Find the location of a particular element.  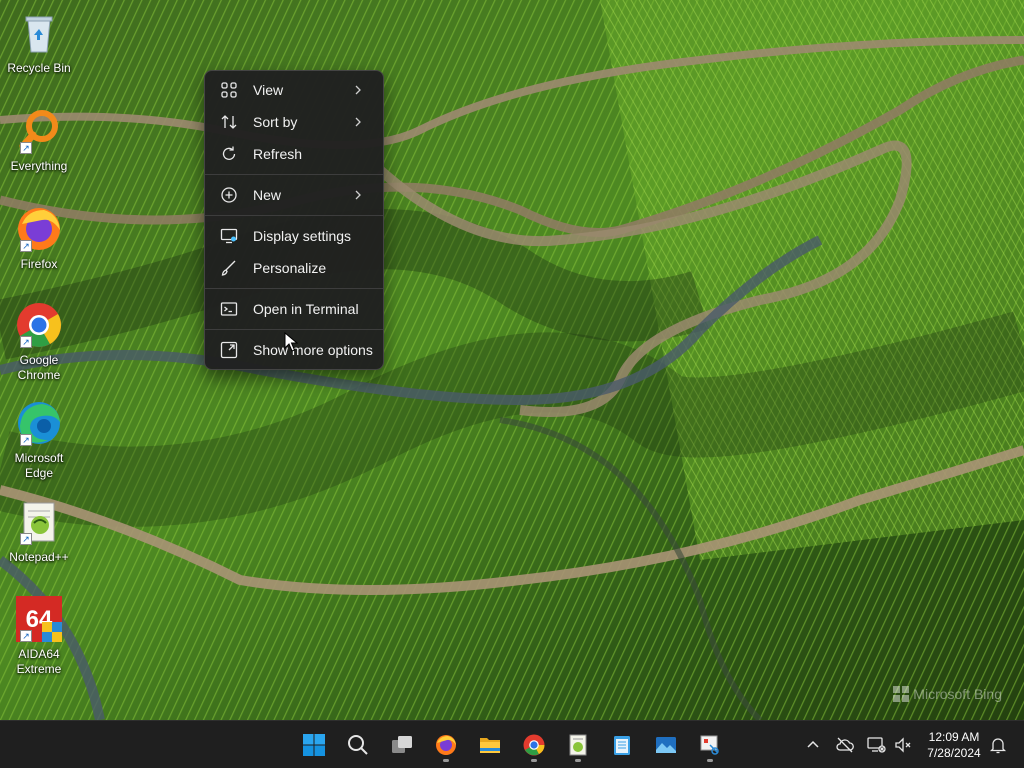

desktop-icon-google-chrome: ↗ Google Chrome is located at coordinates (39, 341).